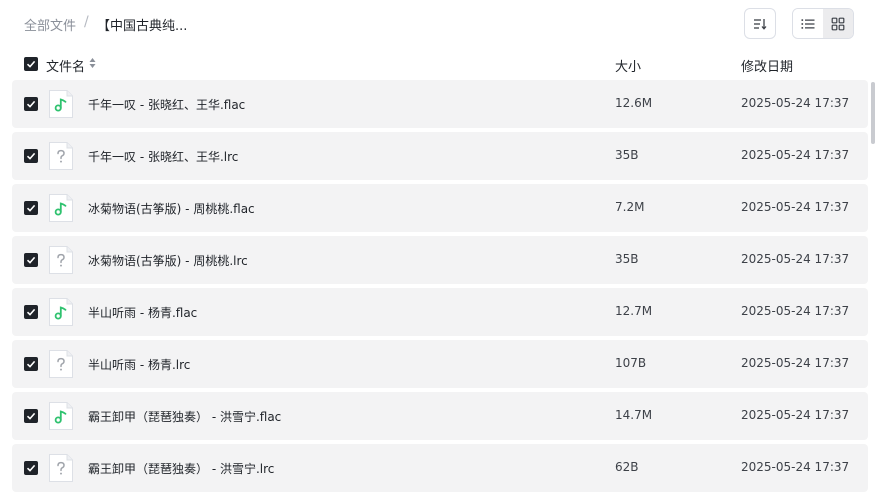 Image resolution: width=878 pixels, height=495 pixels. Describe the element at coordinates (440, 156) in the screenshot. I see `file-row: 千年一叹 - 张晓红、王华.lrc 35B 2025-05-24 17:37` at that location.